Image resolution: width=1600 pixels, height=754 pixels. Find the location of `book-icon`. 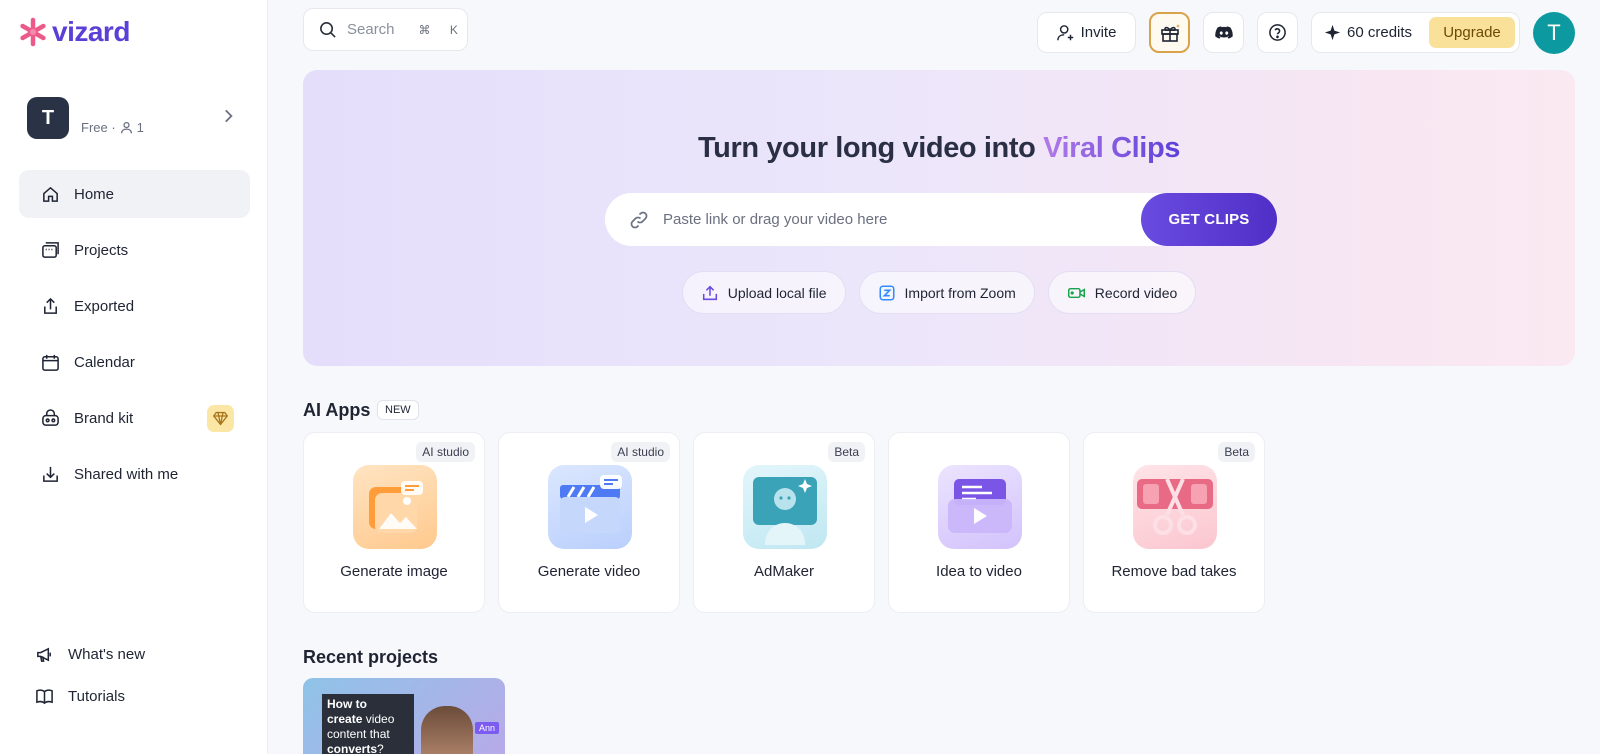

book-icon is located at coordinates (44, 696).